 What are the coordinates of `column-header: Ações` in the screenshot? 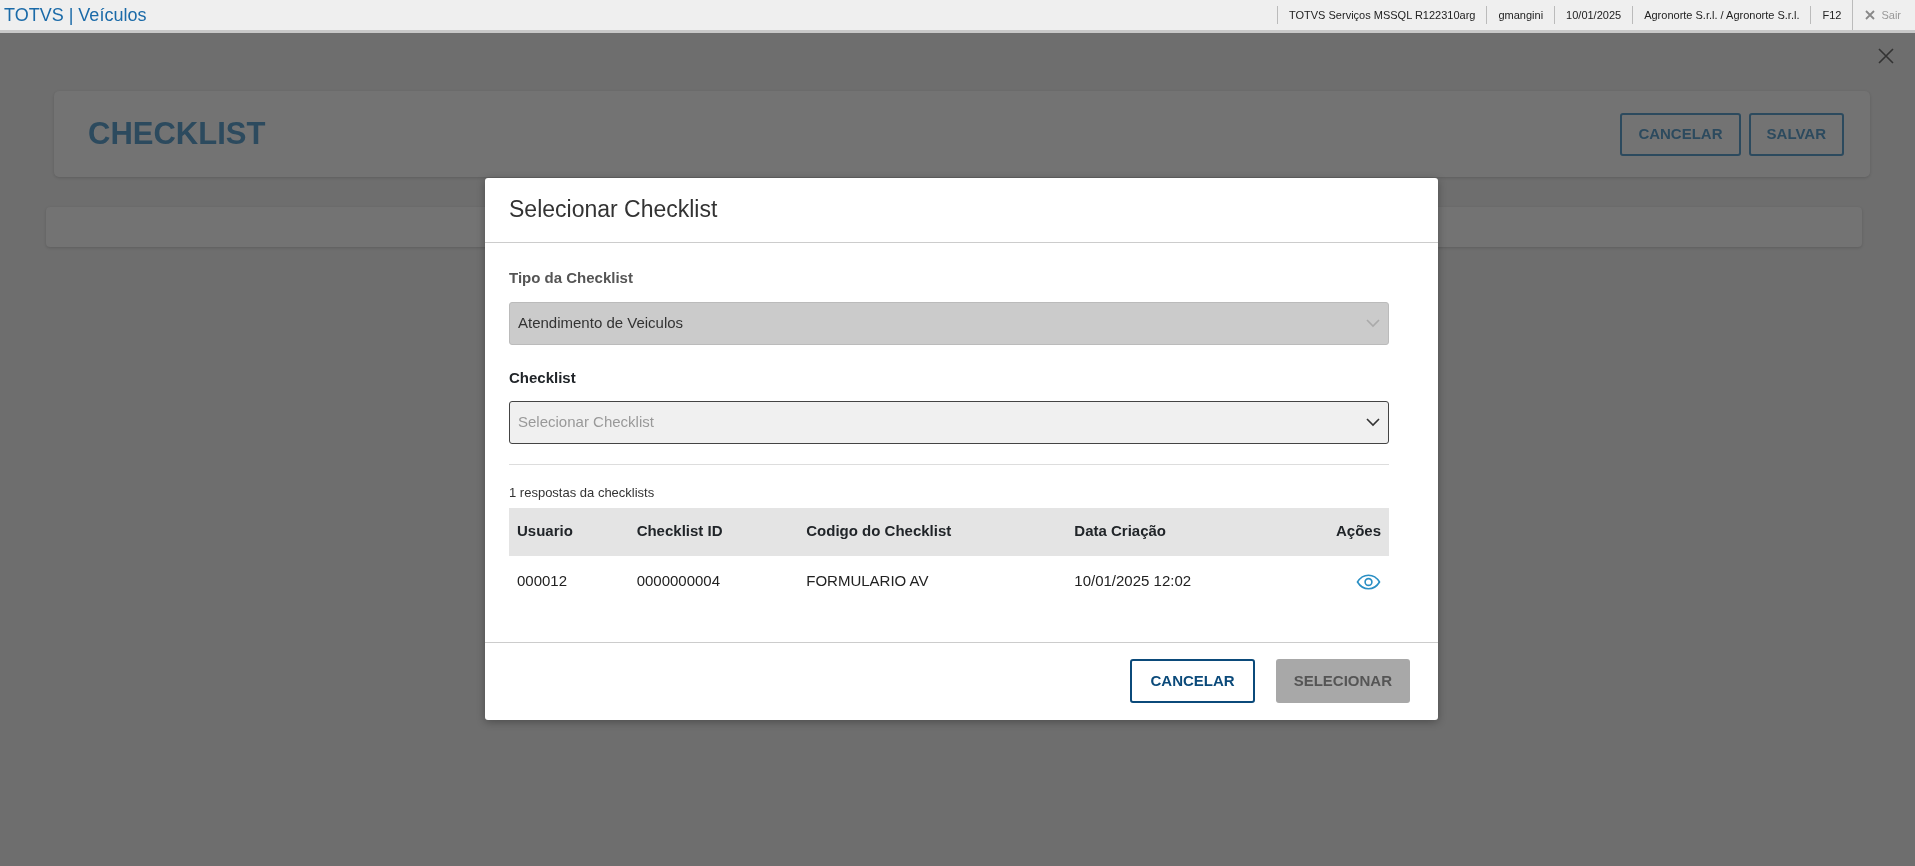 It's located at (1338, 531).